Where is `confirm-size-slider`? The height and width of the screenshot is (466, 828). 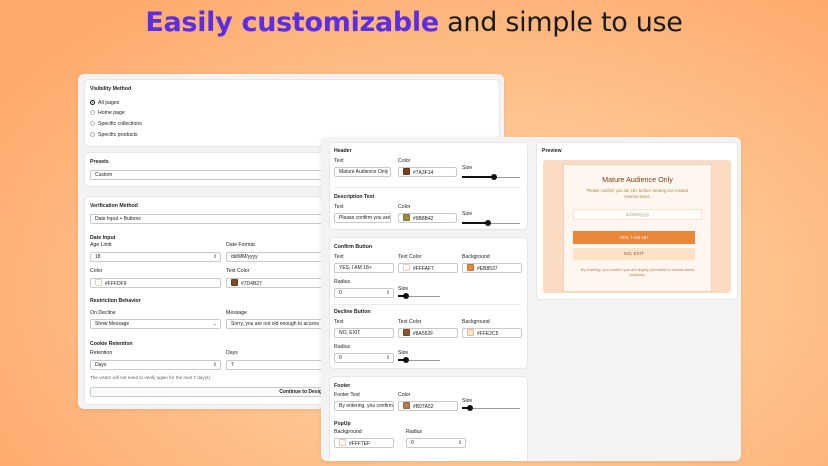 confirm-size-slider is located at coordinates (419, 296).